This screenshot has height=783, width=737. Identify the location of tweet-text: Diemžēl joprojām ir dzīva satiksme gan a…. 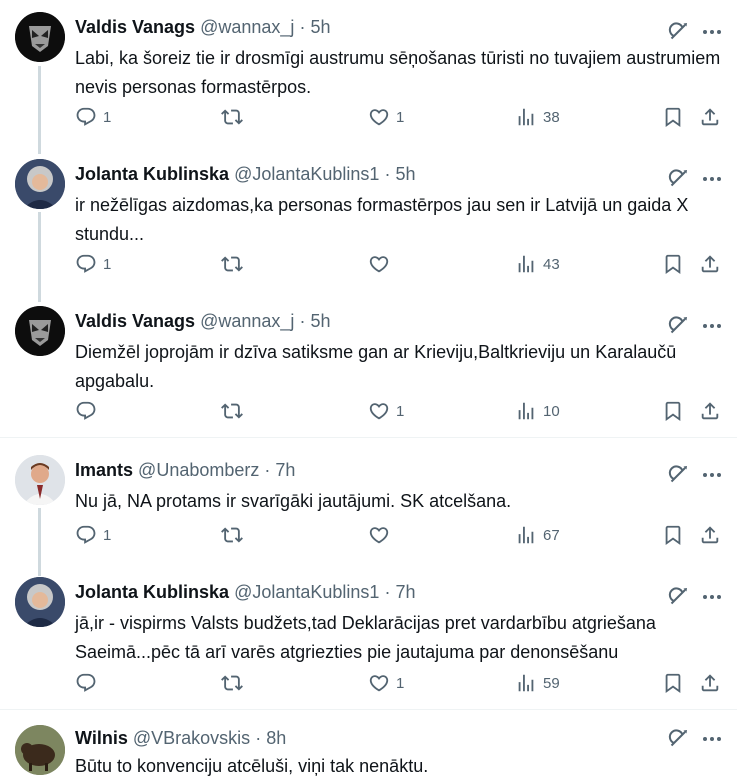
(376, 366).